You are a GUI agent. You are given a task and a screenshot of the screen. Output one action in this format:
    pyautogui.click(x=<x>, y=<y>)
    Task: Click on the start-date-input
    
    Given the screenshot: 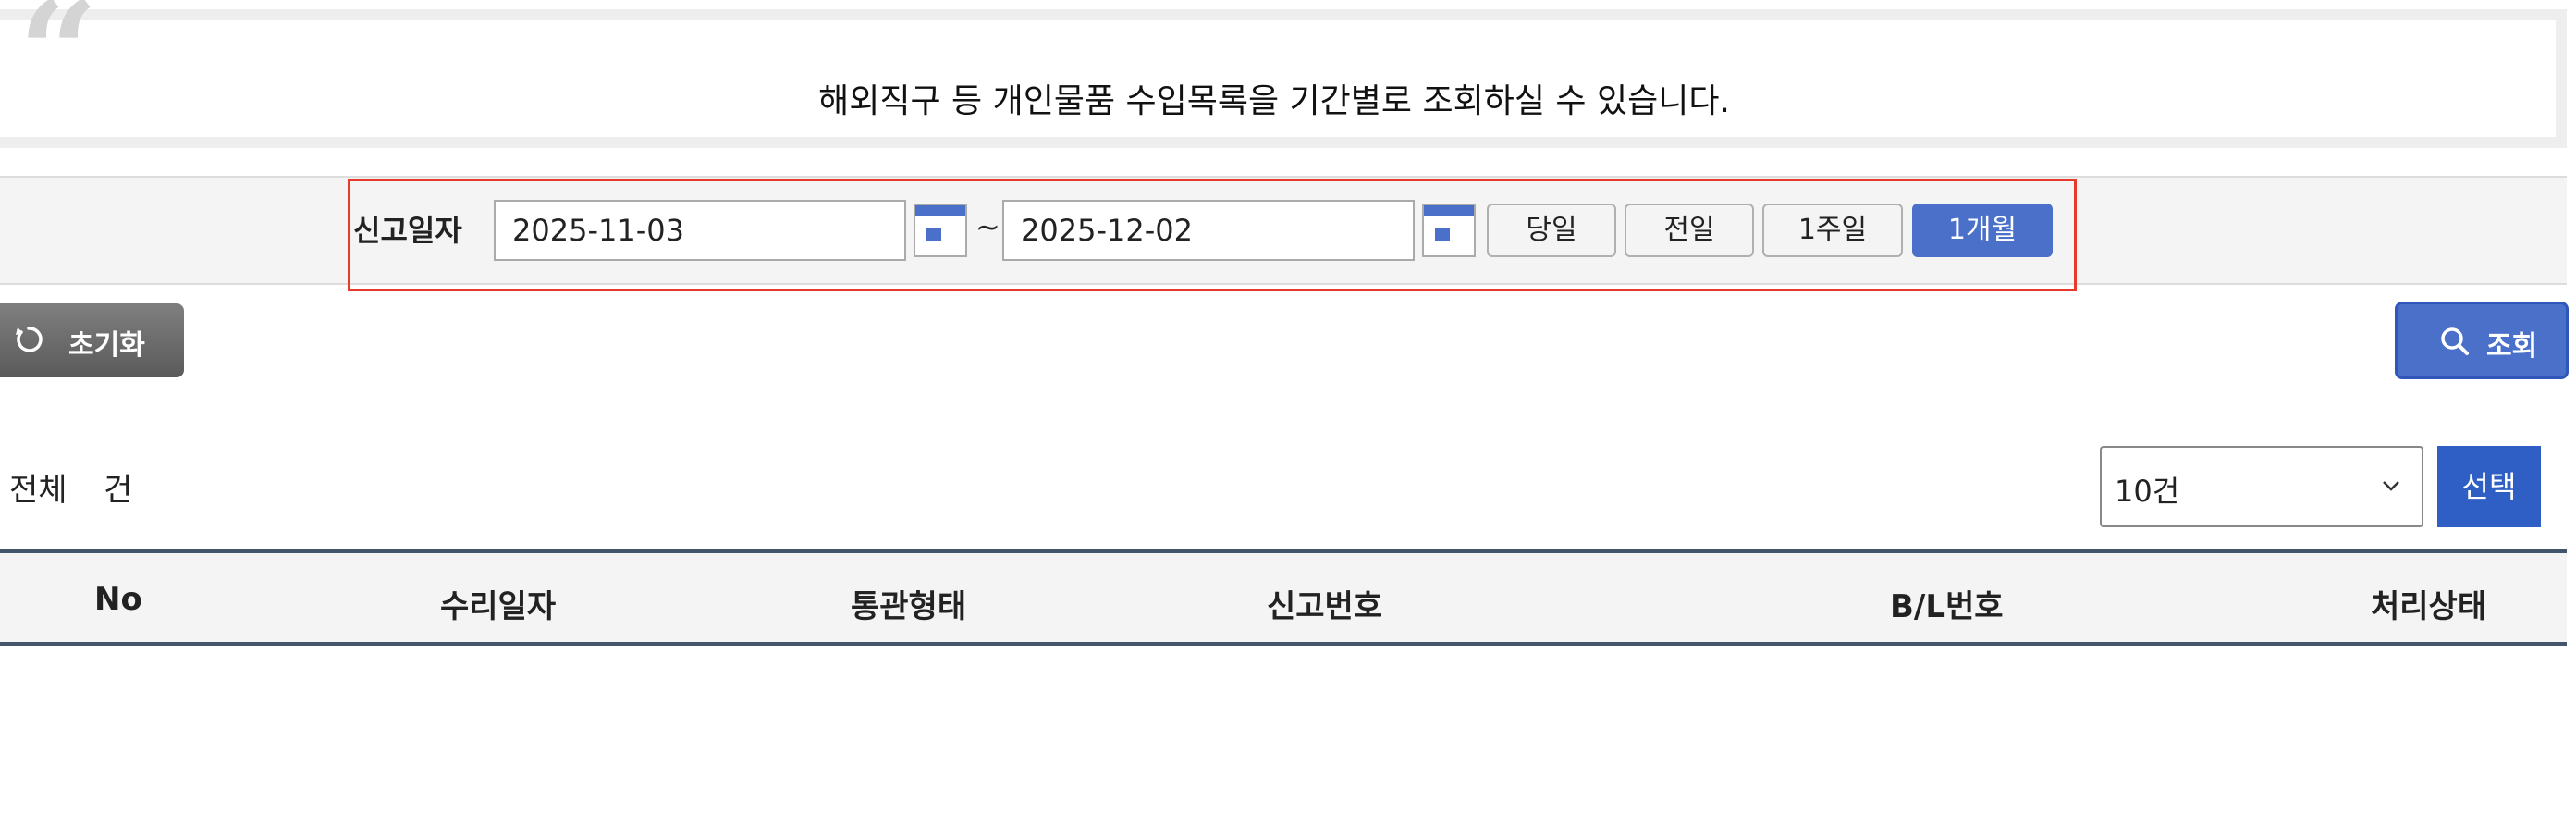 What is the action you would take?
    pyautogui.click(x=700, y=230)
    